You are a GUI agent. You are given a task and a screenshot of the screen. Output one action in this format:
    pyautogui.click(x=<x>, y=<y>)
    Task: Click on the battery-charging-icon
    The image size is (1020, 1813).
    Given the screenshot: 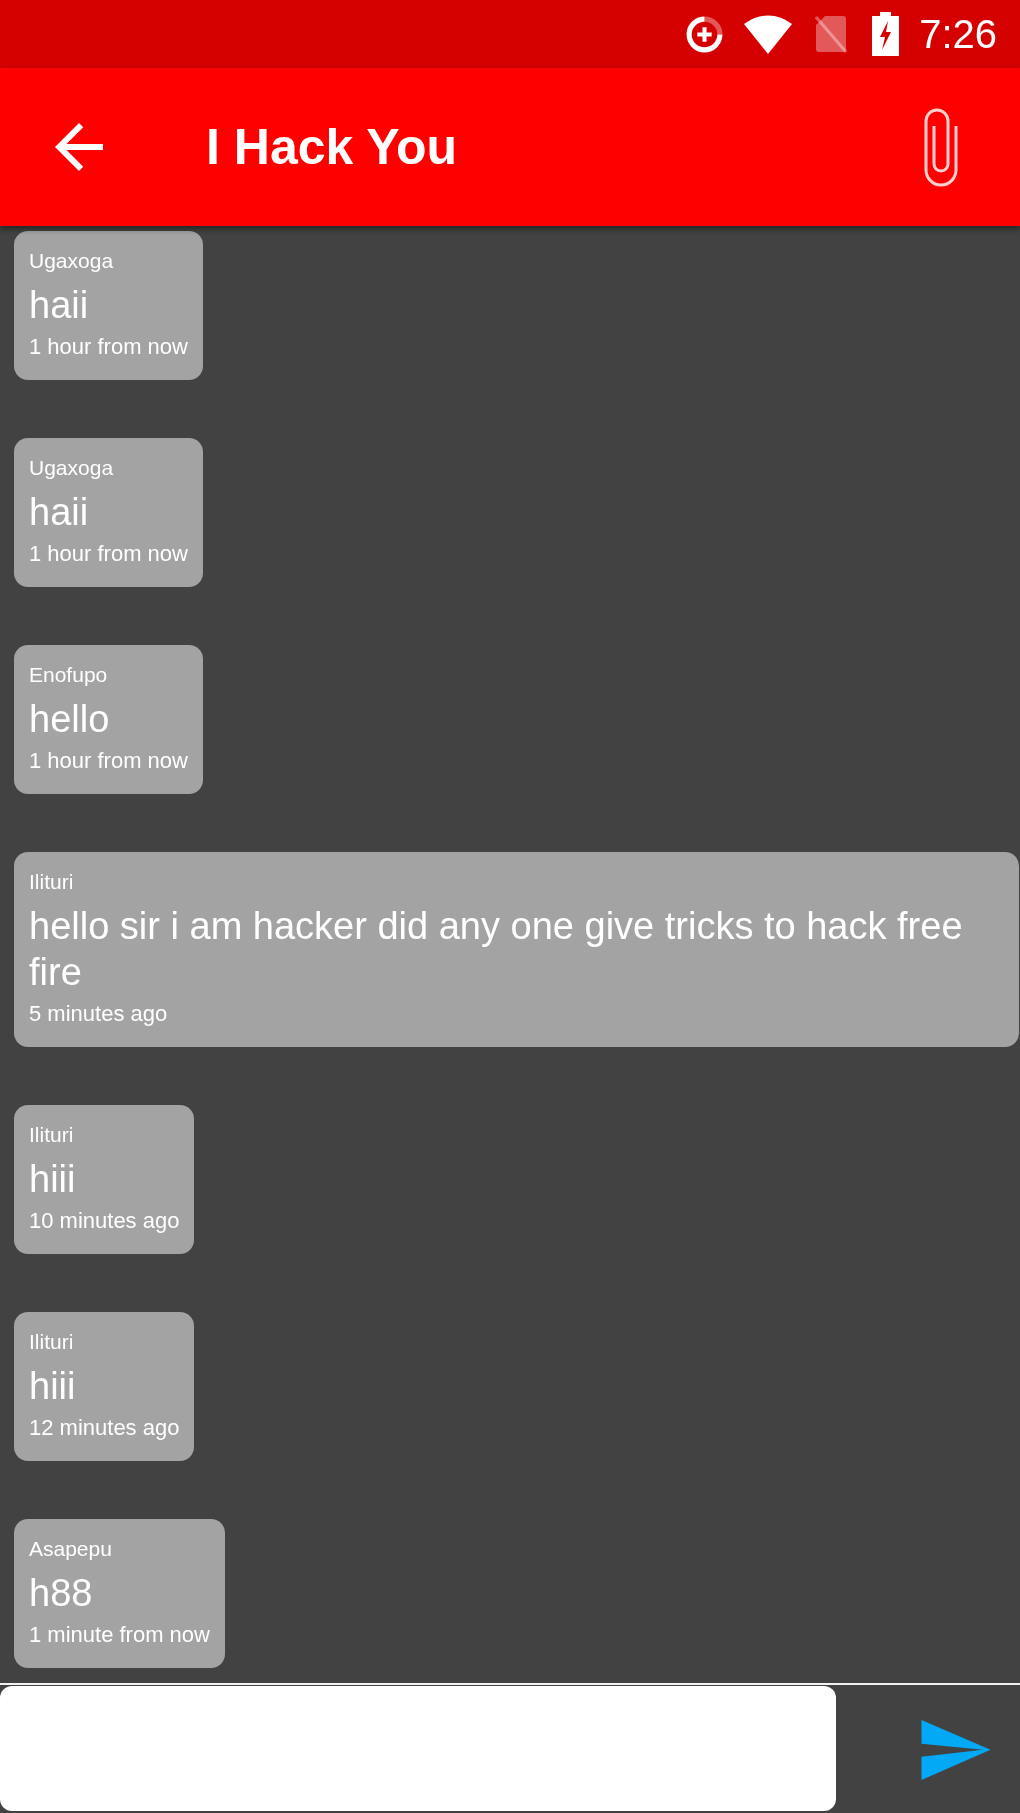 What is the action you would take?
    pyautogui.click(x=886, y=34)
    